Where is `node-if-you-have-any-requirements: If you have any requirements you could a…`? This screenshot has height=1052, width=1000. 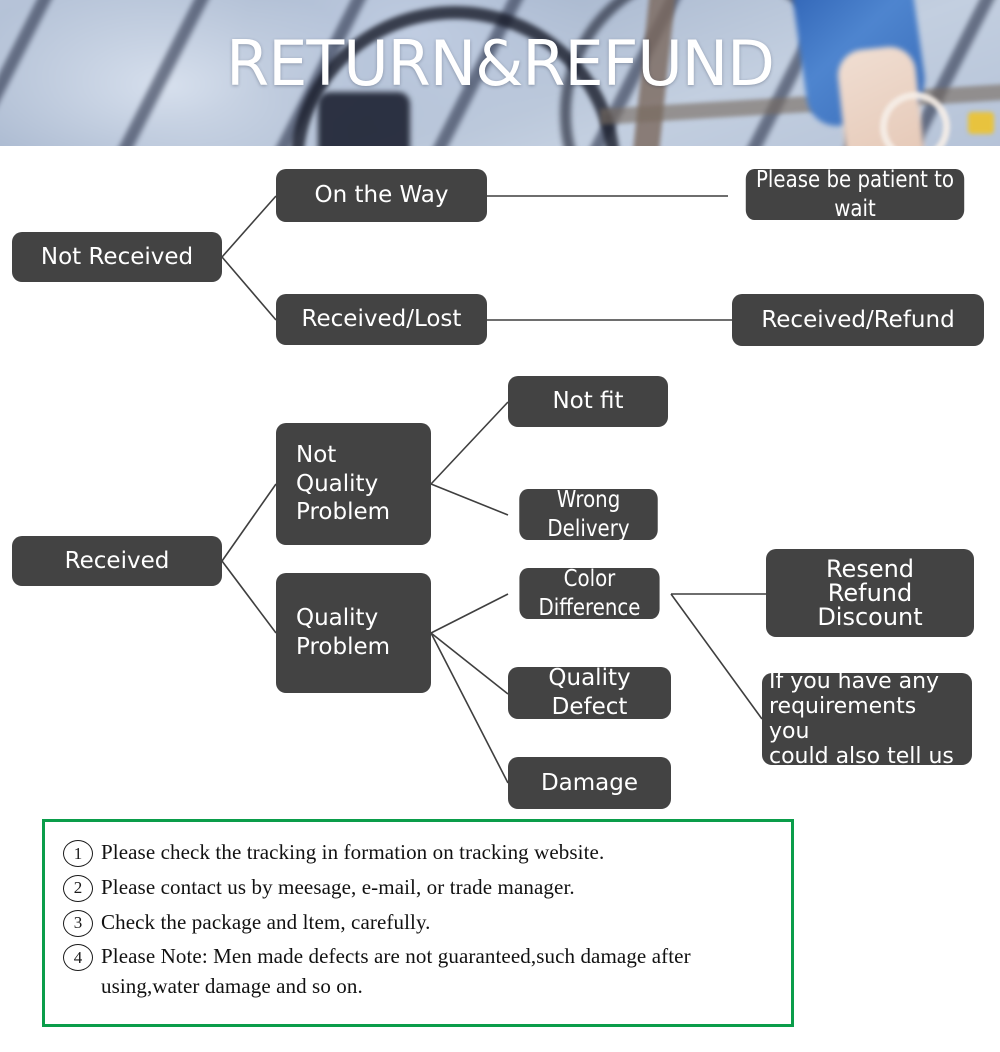
node-if-you-have-any-requirements: If you have any requirements you could a… is located at coordinates (867, 719).